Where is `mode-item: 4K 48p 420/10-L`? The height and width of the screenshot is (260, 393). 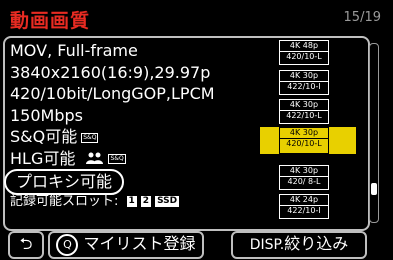
mode-item: 4K 48p 420/10-L is located at coordinates (304, 52).